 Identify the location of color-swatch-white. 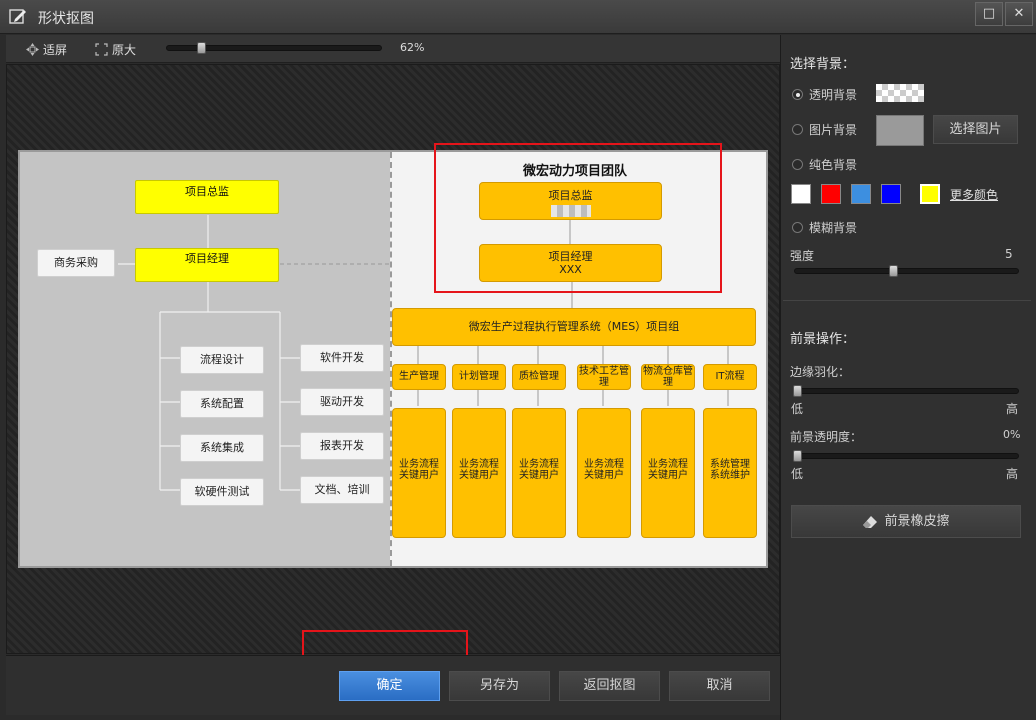
(801, 194).